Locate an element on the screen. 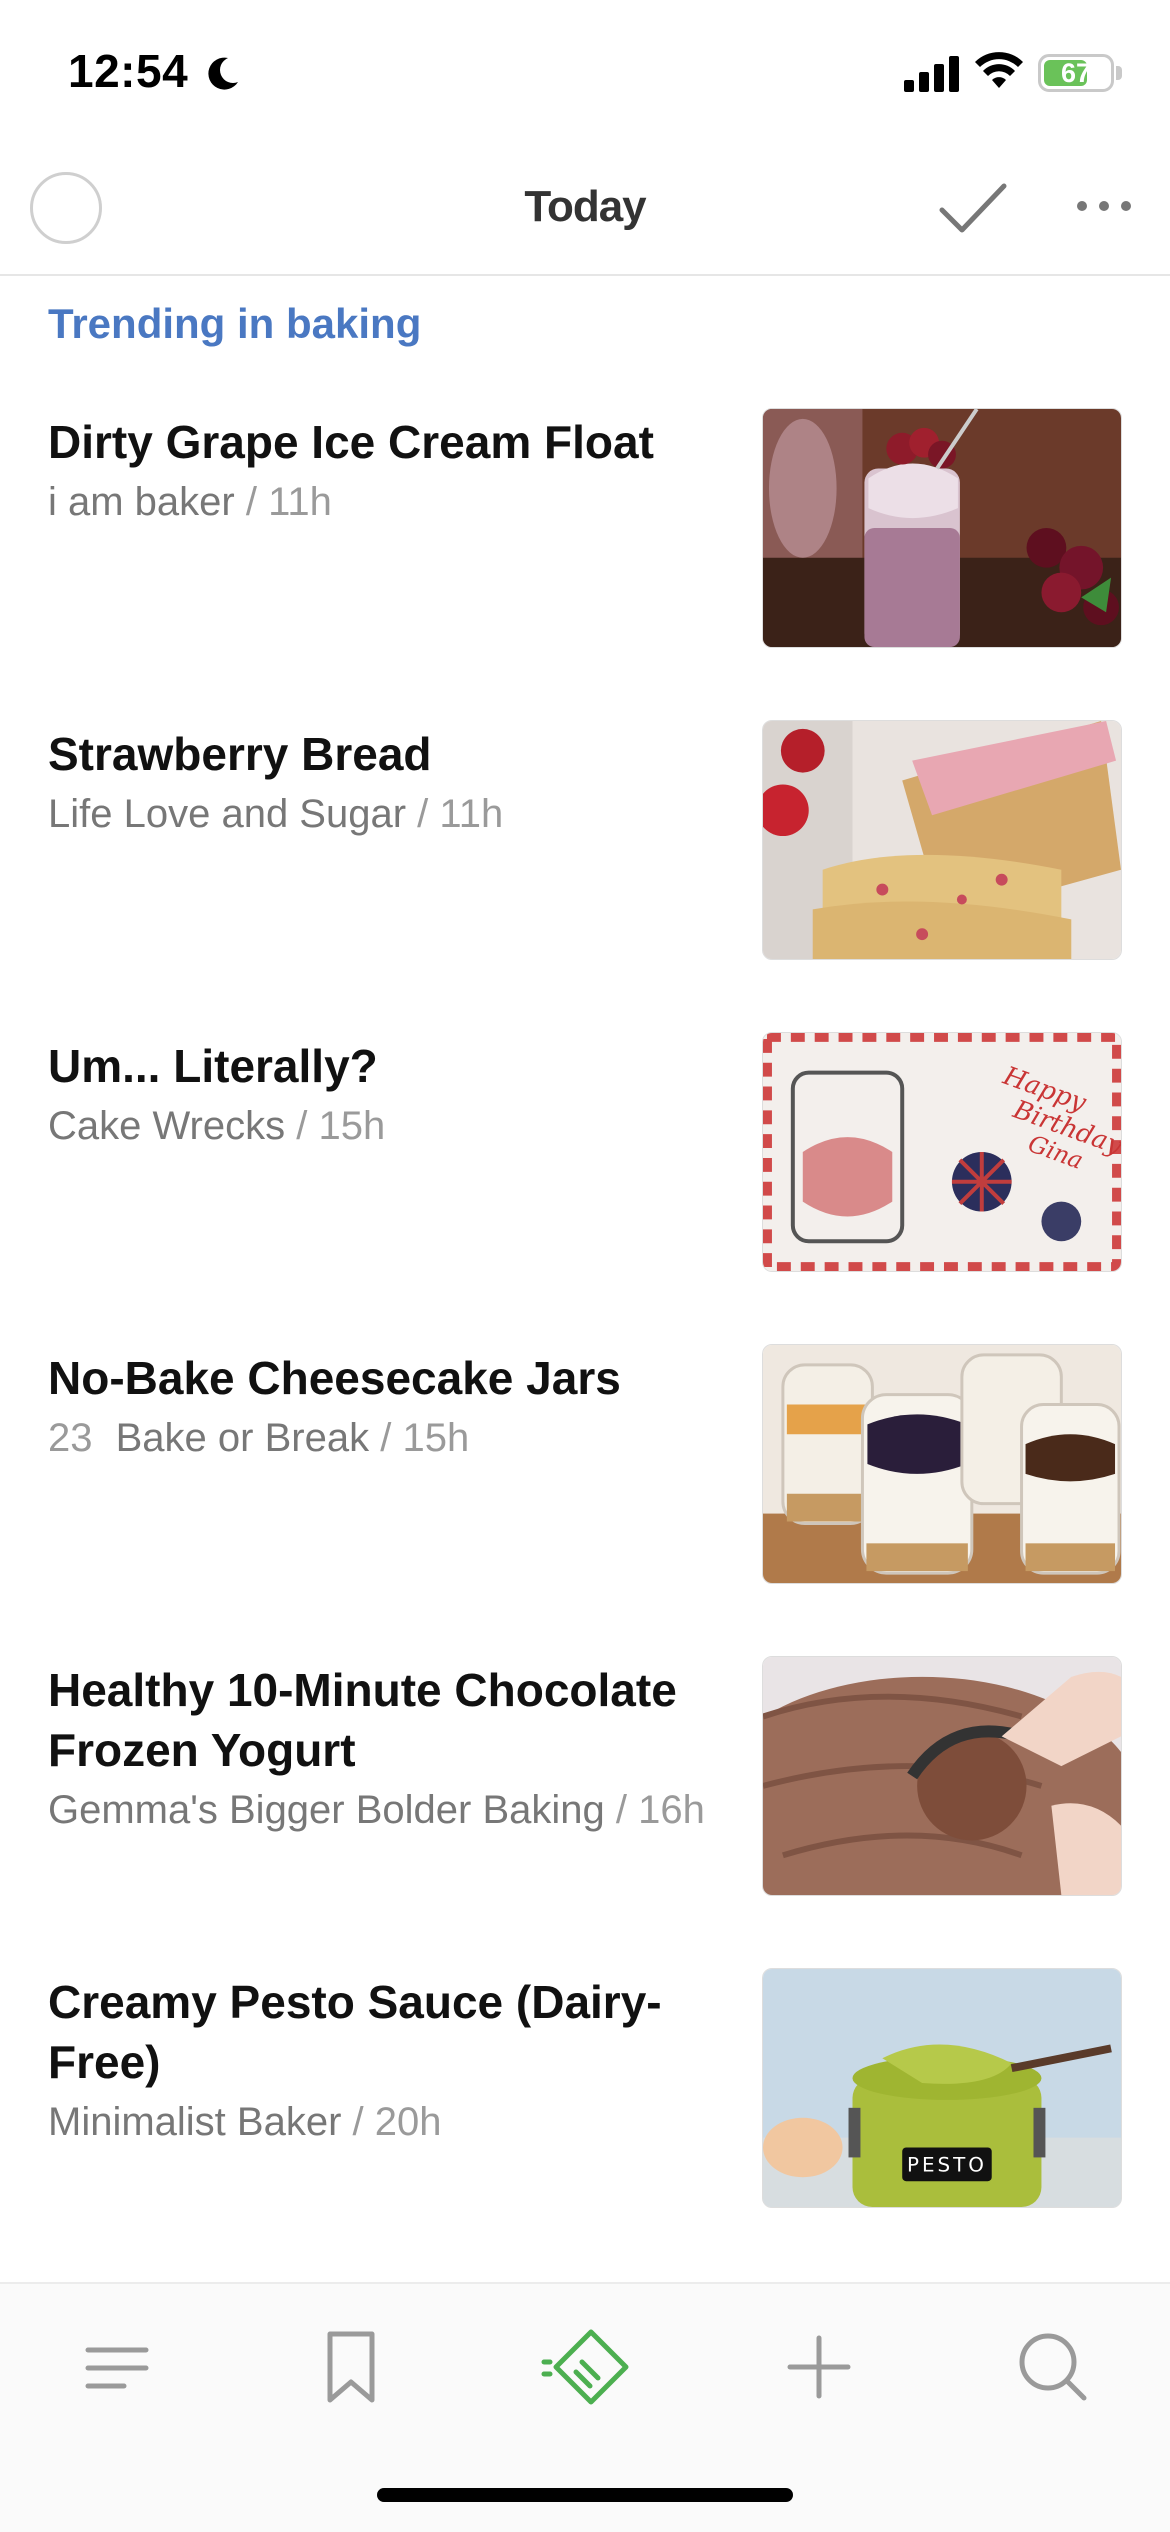 The height and width of the screenshot is (2532, 1170). add-icon is located at coordinates (819, 2367).